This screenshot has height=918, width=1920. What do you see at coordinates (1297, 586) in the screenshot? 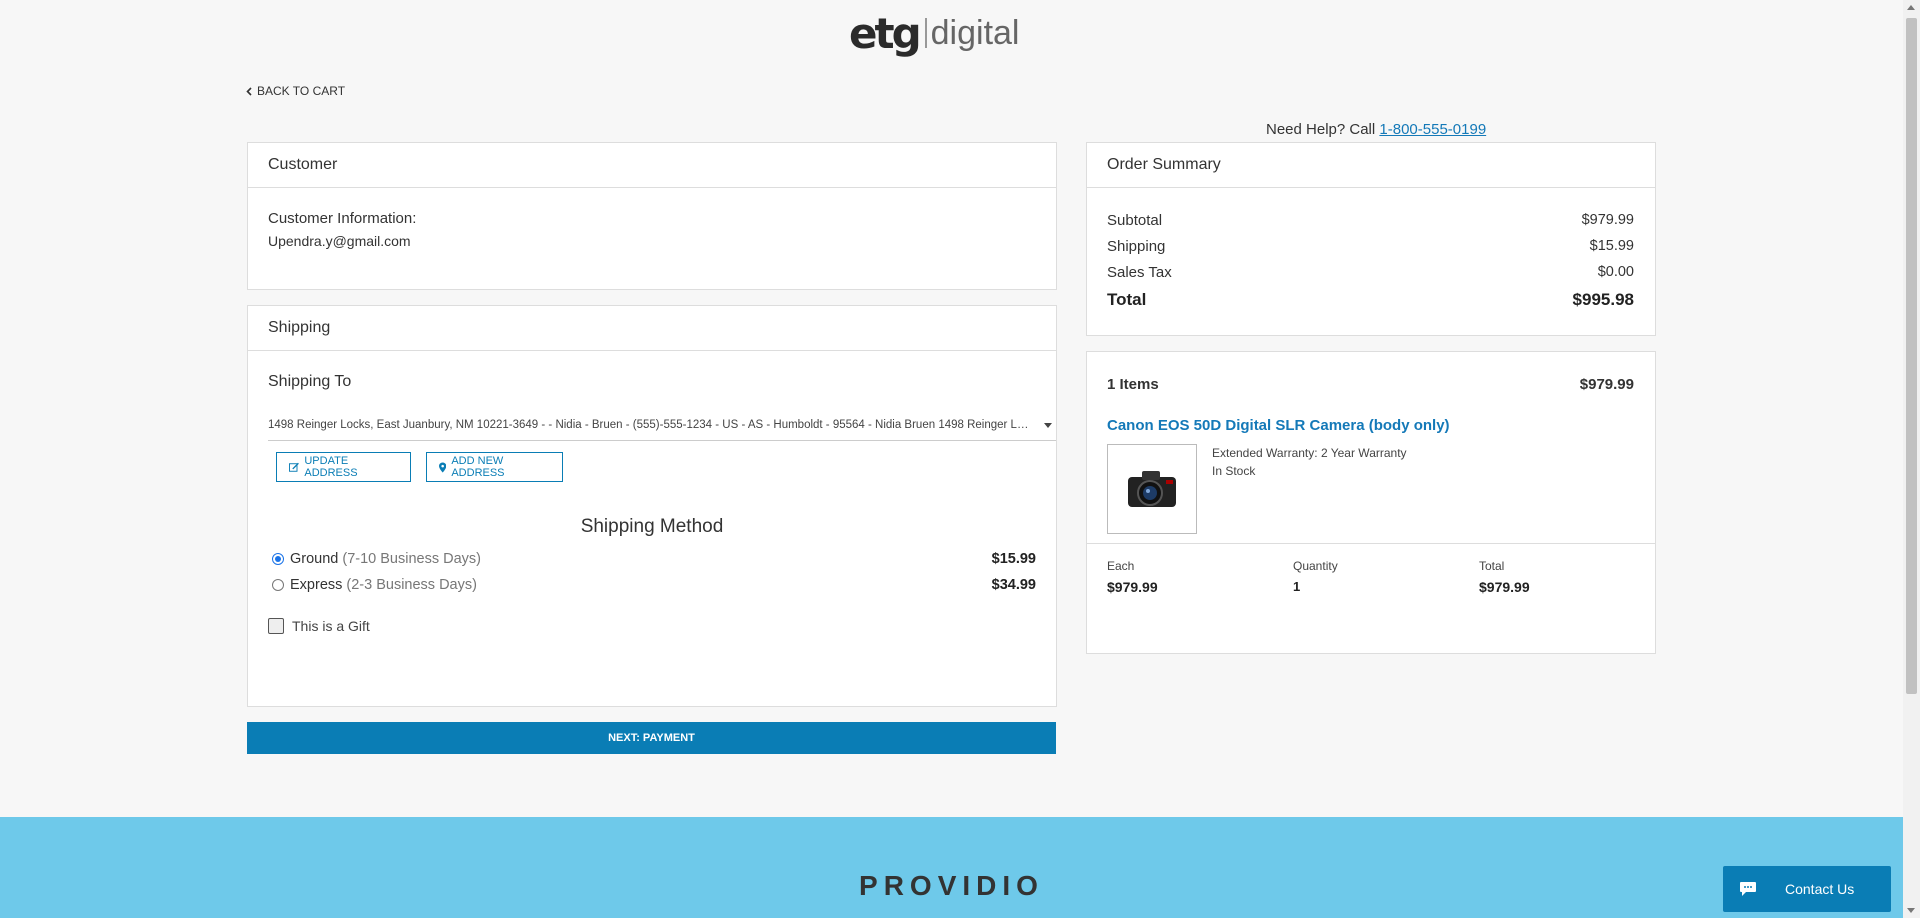
I see `quantity-value: 1` at bounding box center [1297, 586].